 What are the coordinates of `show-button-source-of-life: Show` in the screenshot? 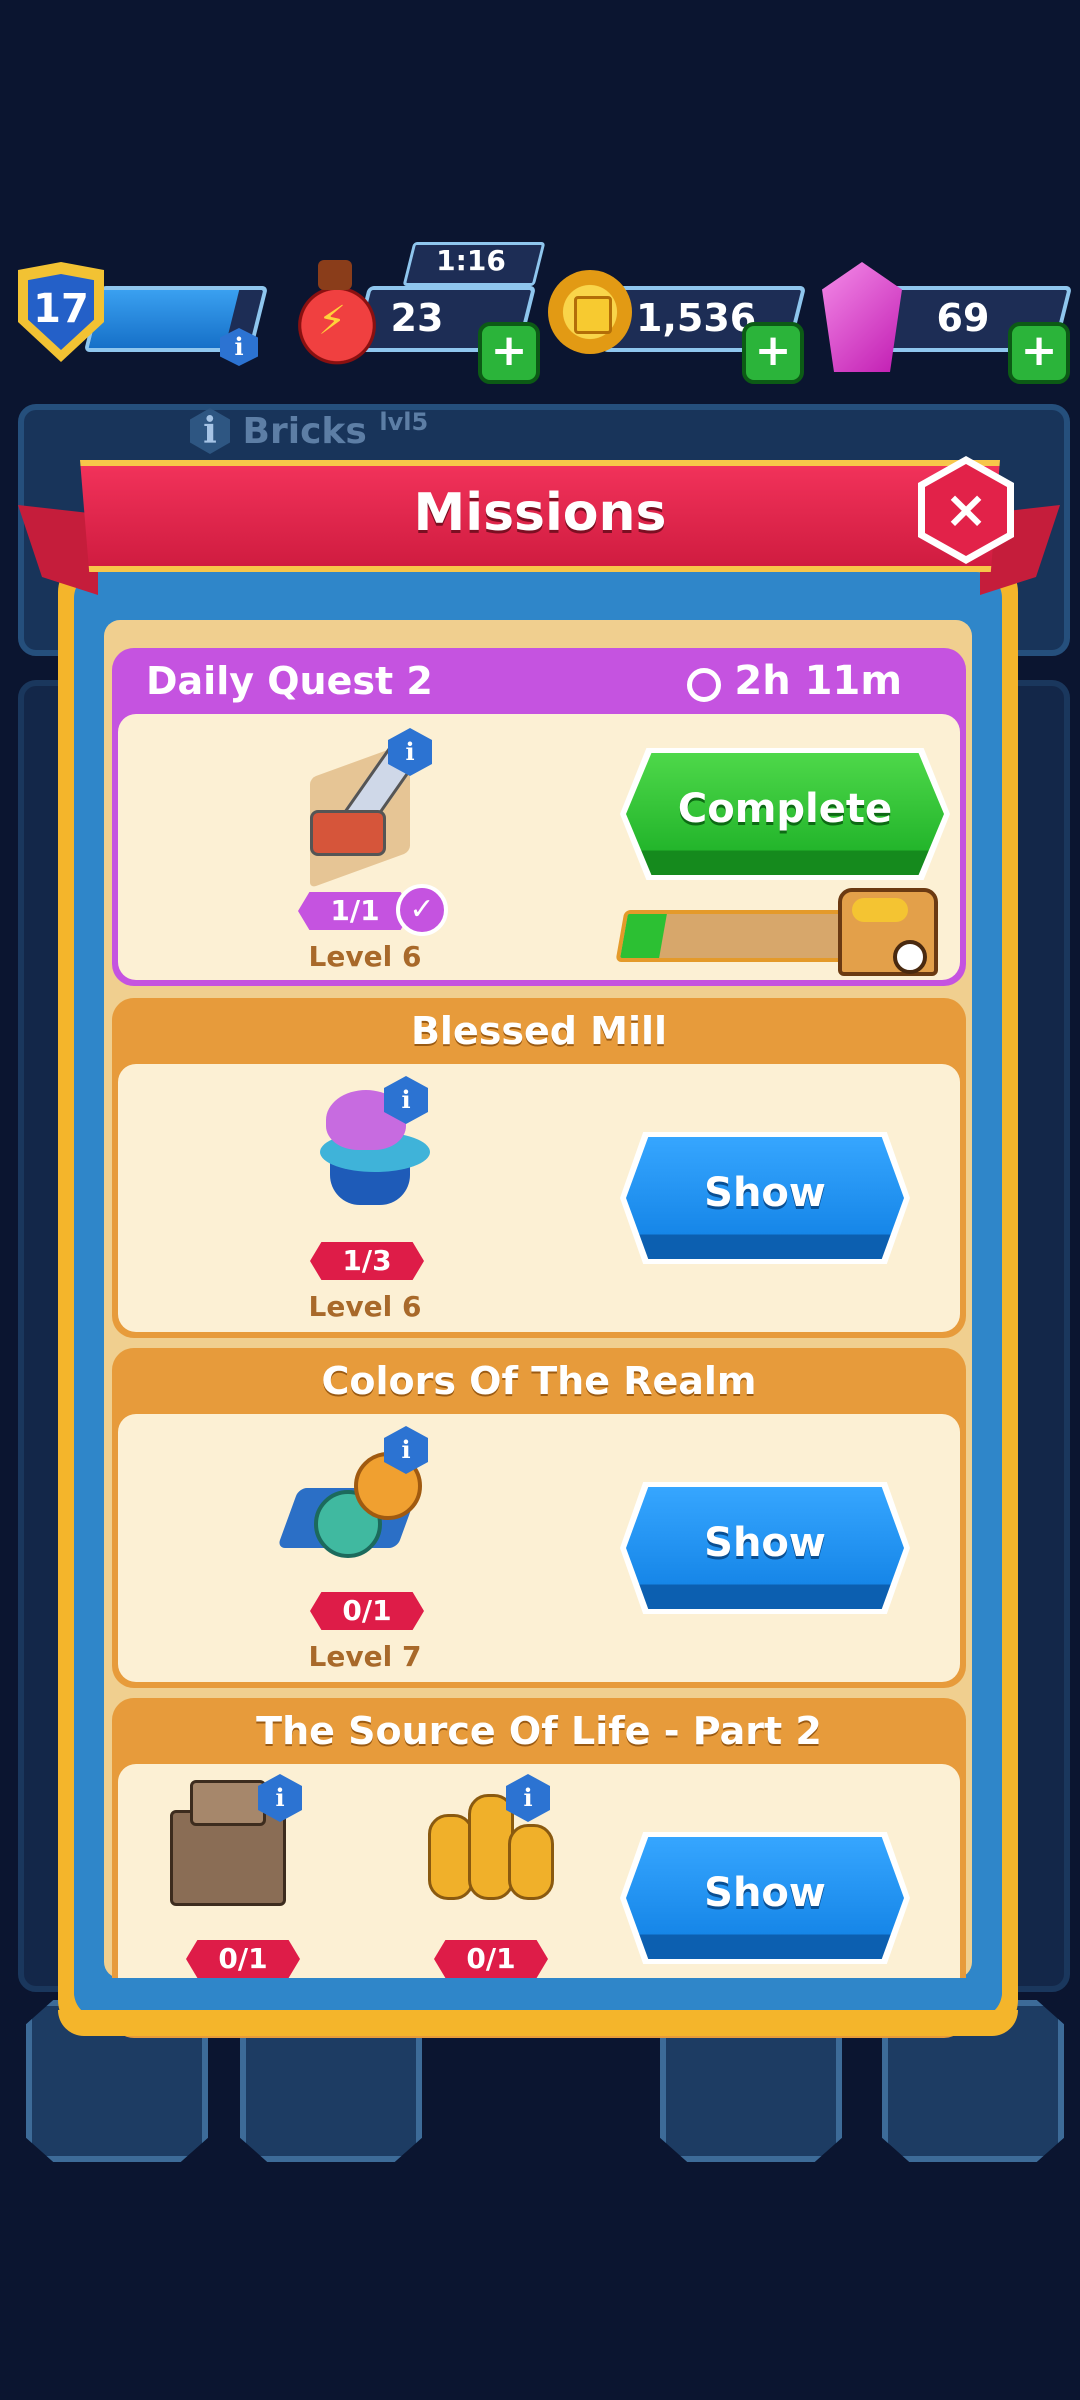 It's located at (765, 1898).